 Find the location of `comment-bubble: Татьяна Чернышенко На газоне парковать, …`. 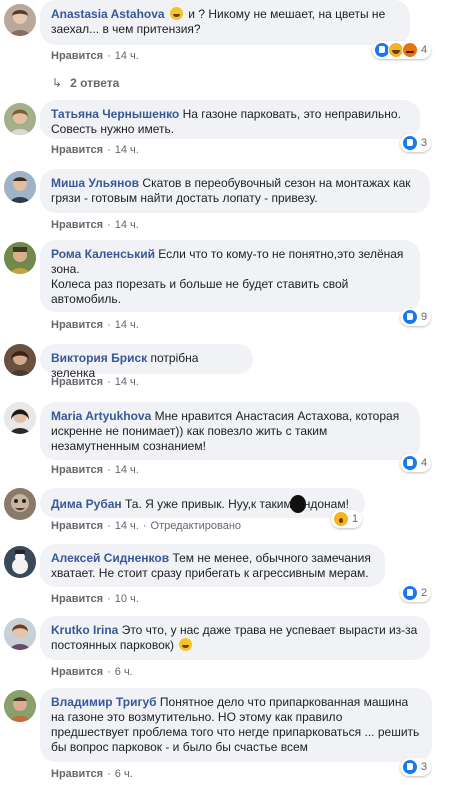

comment-bubble: Татьяна Чернышенко На газоне парковать, … is located at coordinates (230, 119).